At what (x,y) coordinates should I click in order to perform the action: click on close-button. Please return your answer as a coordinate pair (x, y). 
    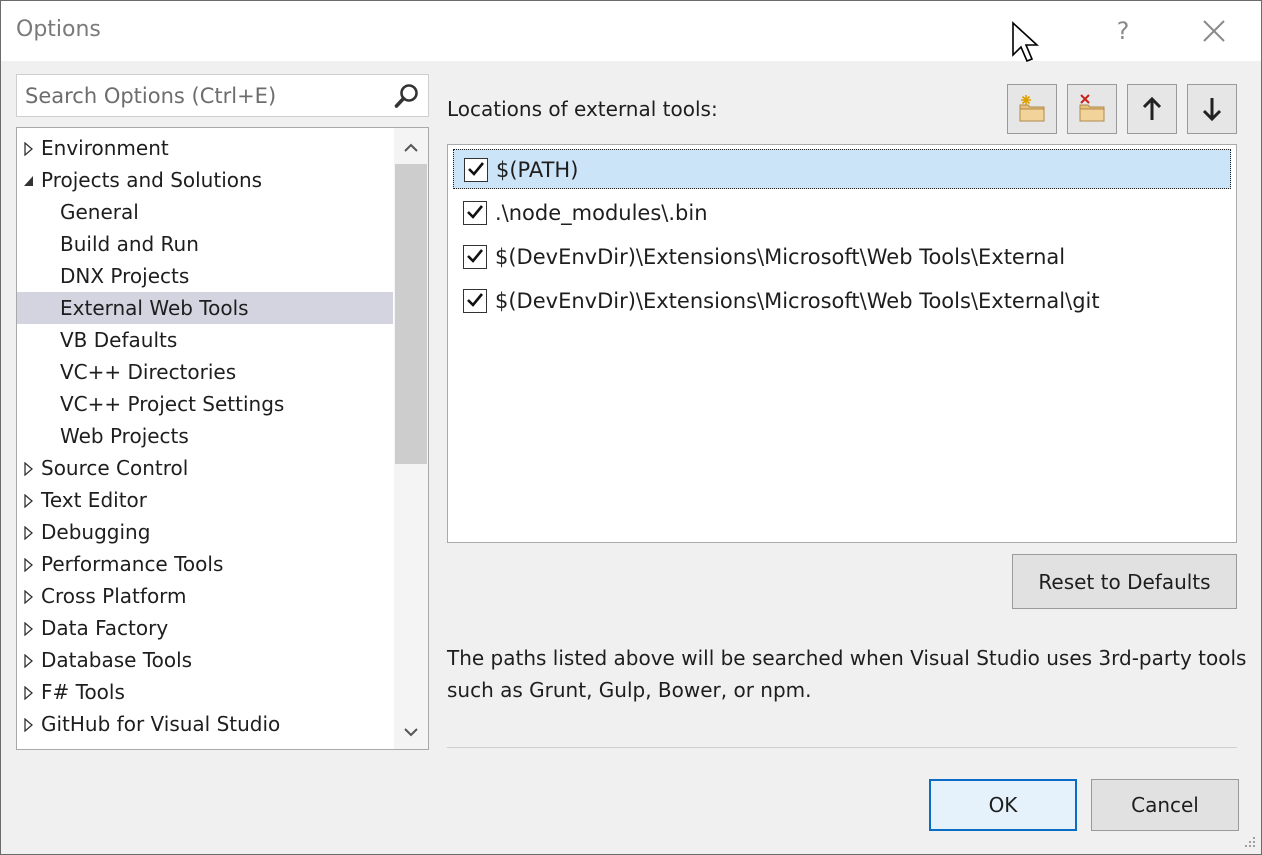
    Looking at the image, I should click on (1214, 31).